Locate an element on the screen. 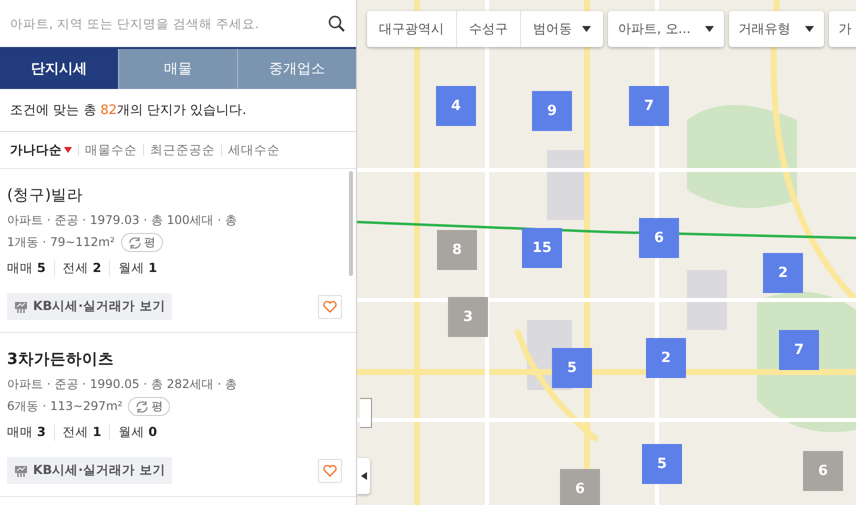 The height and width of the screenshot is (505, 856). deal-count: 전세 2 is located at coordinates (82, 268).